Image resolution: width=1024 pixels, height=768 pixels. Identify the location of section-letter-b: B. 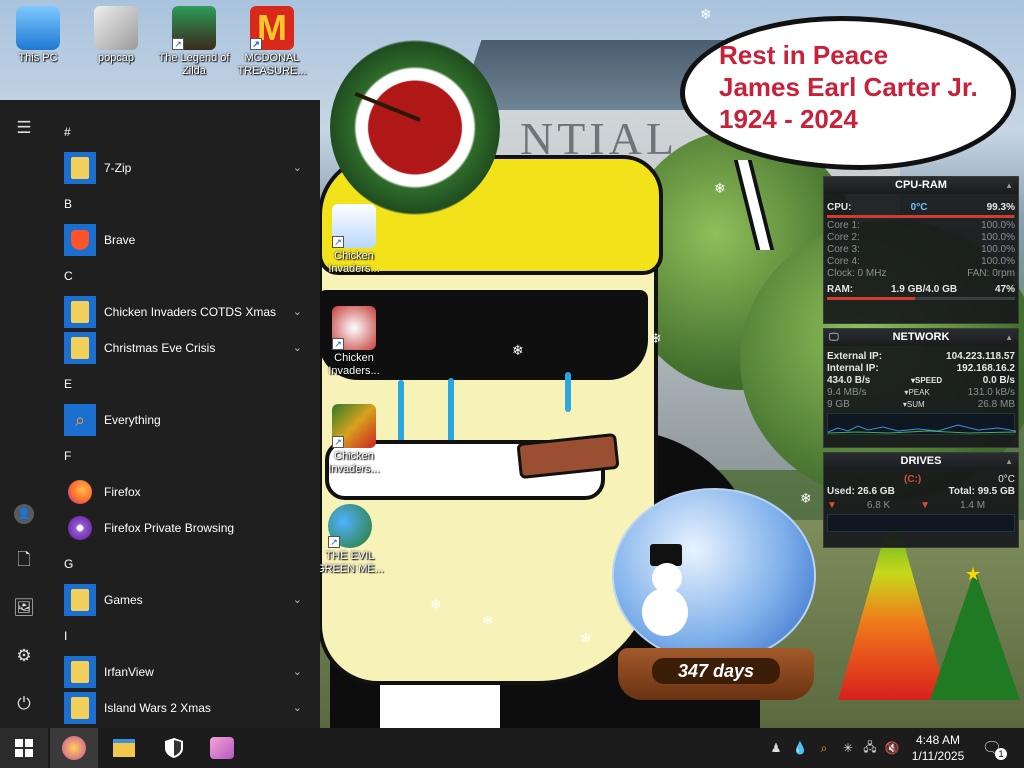
(184, 204).